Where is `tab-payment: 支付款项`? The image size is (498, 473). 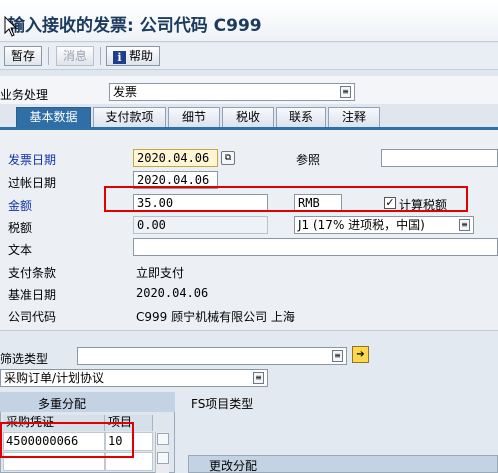 tab-payment: 支付款项 is located at coordinates (129, 117).